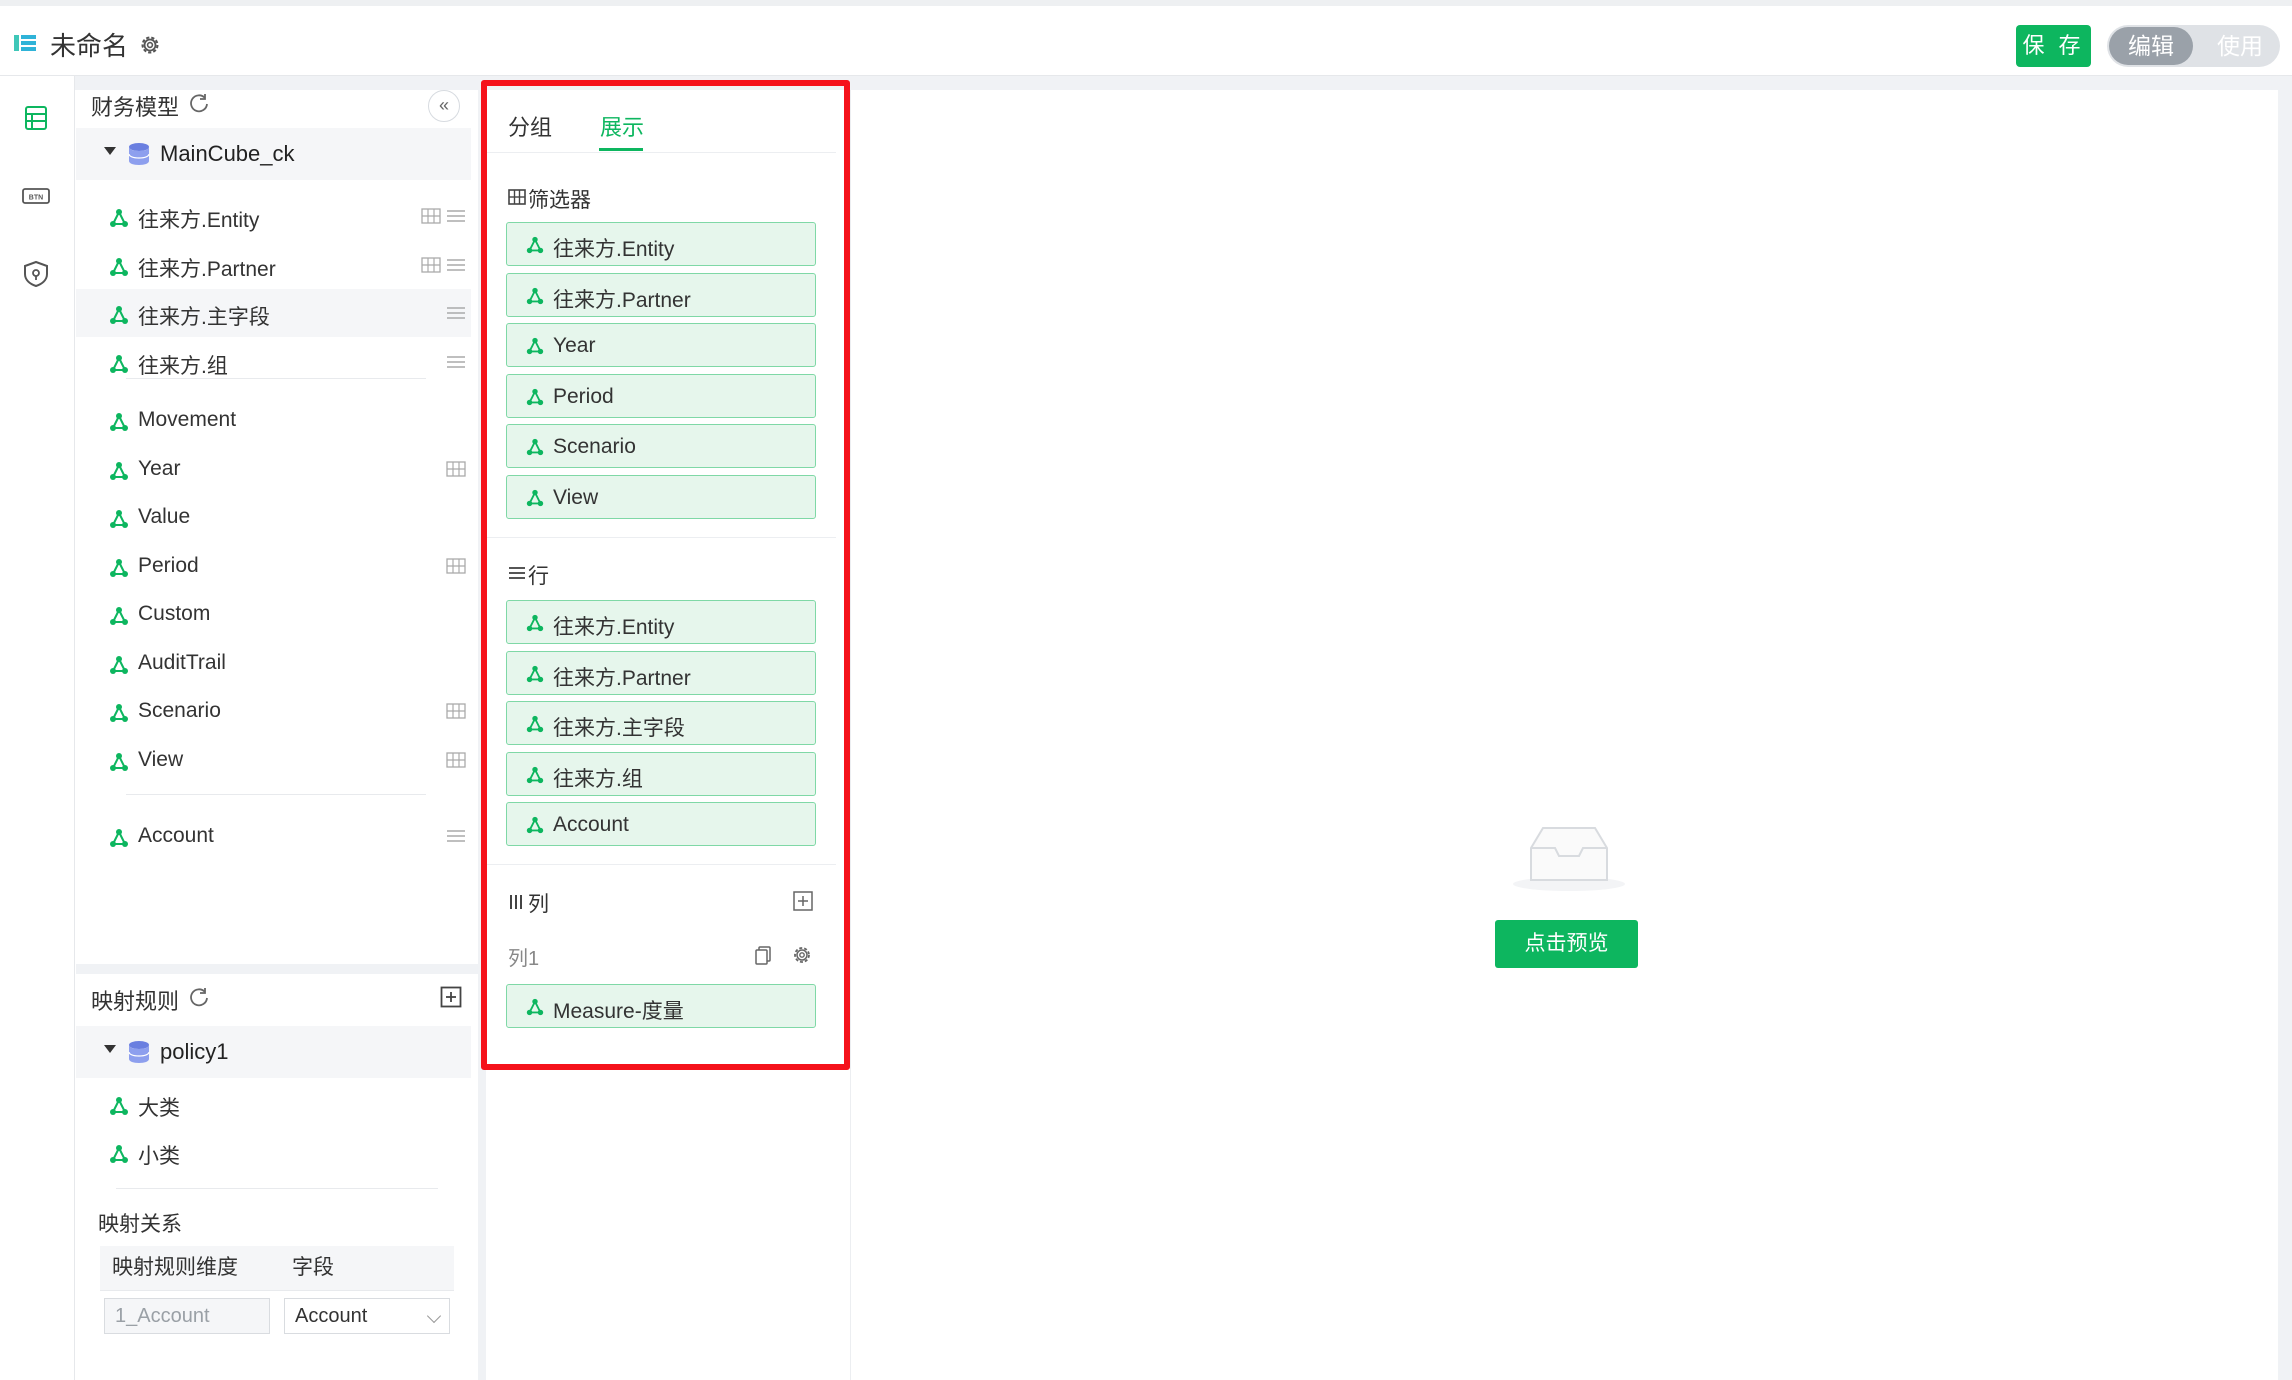  I want to click on dimension-item: 往来方.Entity, so click(273, 216).